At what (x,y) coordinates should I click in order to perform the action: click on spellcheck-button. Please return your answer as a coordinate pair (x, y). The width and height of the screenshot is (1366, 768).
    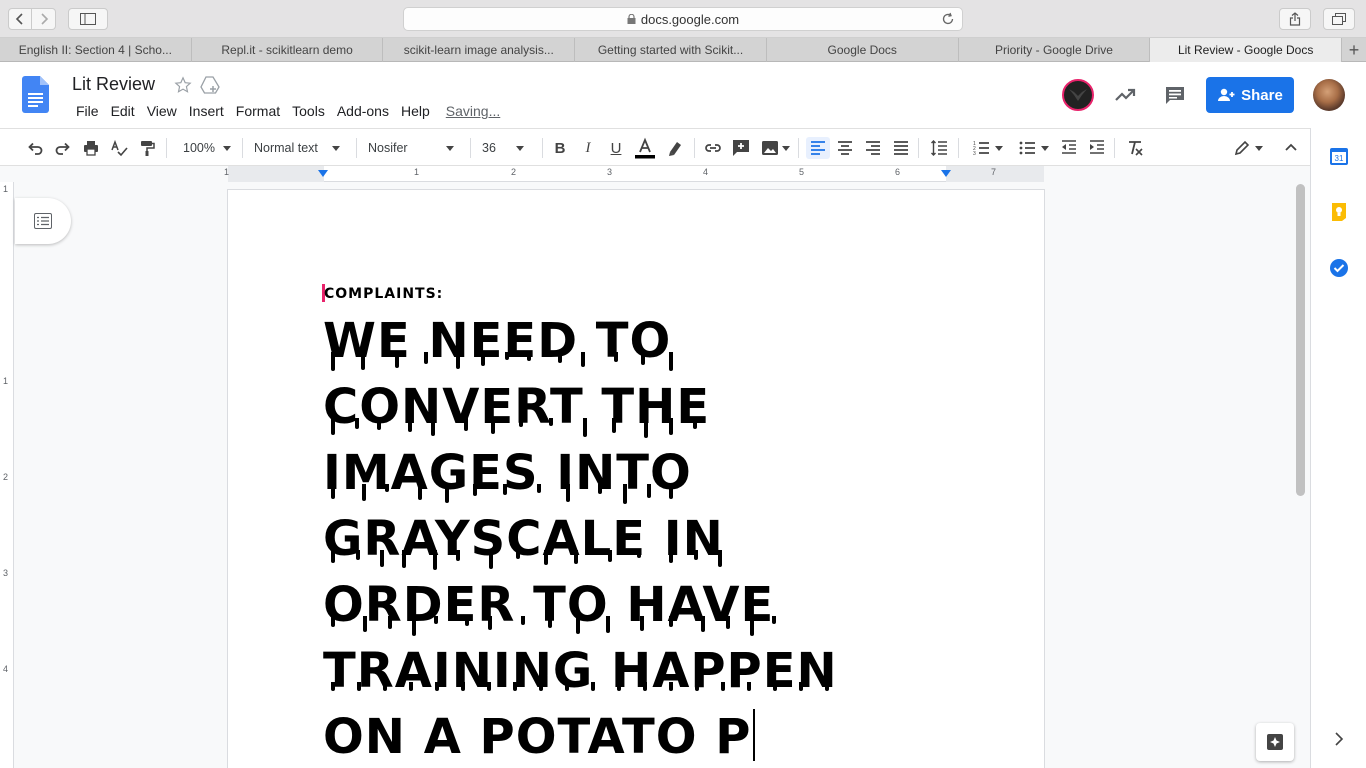
    Looking at the image, I should click on (119, 148).